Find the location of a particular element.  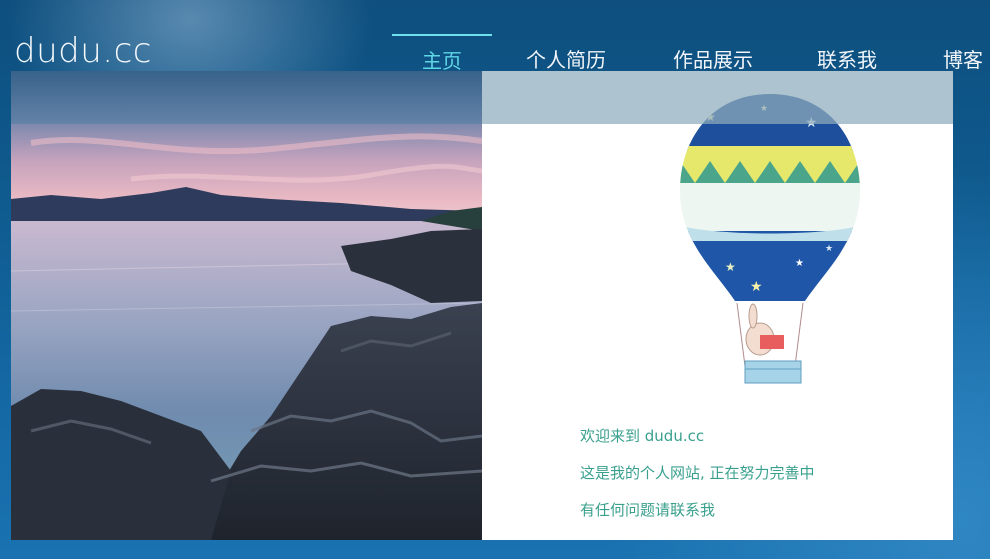

welcome-line-3: 有任何问题请联系我 is located at coordinates (648, 510).